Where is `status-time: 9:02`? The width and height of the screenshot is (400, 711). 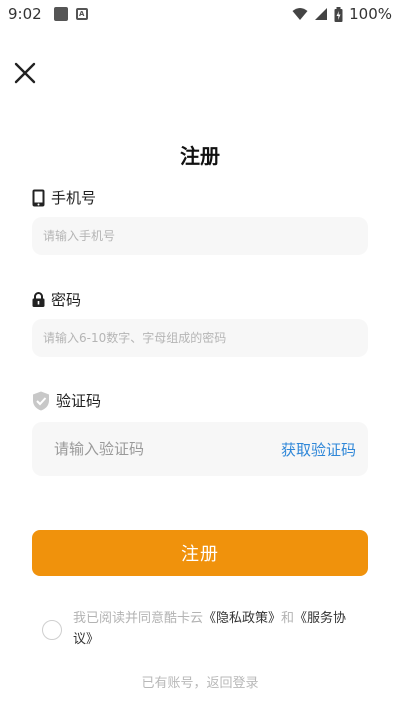
status-time: 9:02 is located at coordinates (25, 14).